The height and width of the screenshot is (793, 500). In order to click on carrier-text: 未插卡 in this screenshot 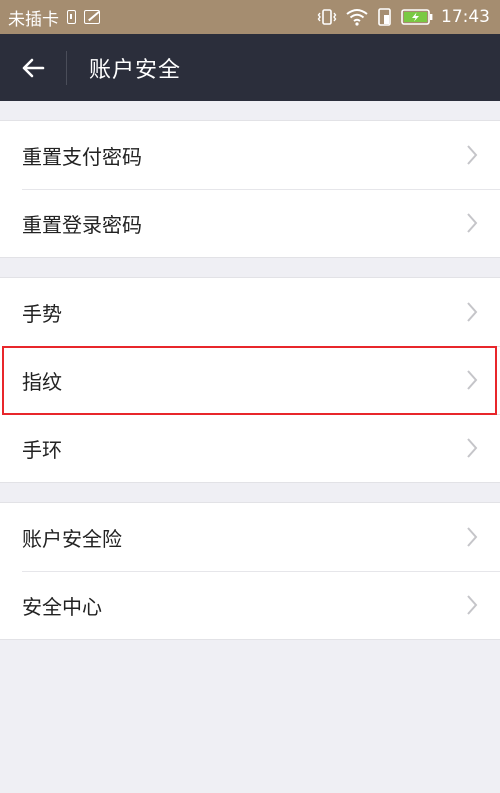, I will do `click(33, 19)`.